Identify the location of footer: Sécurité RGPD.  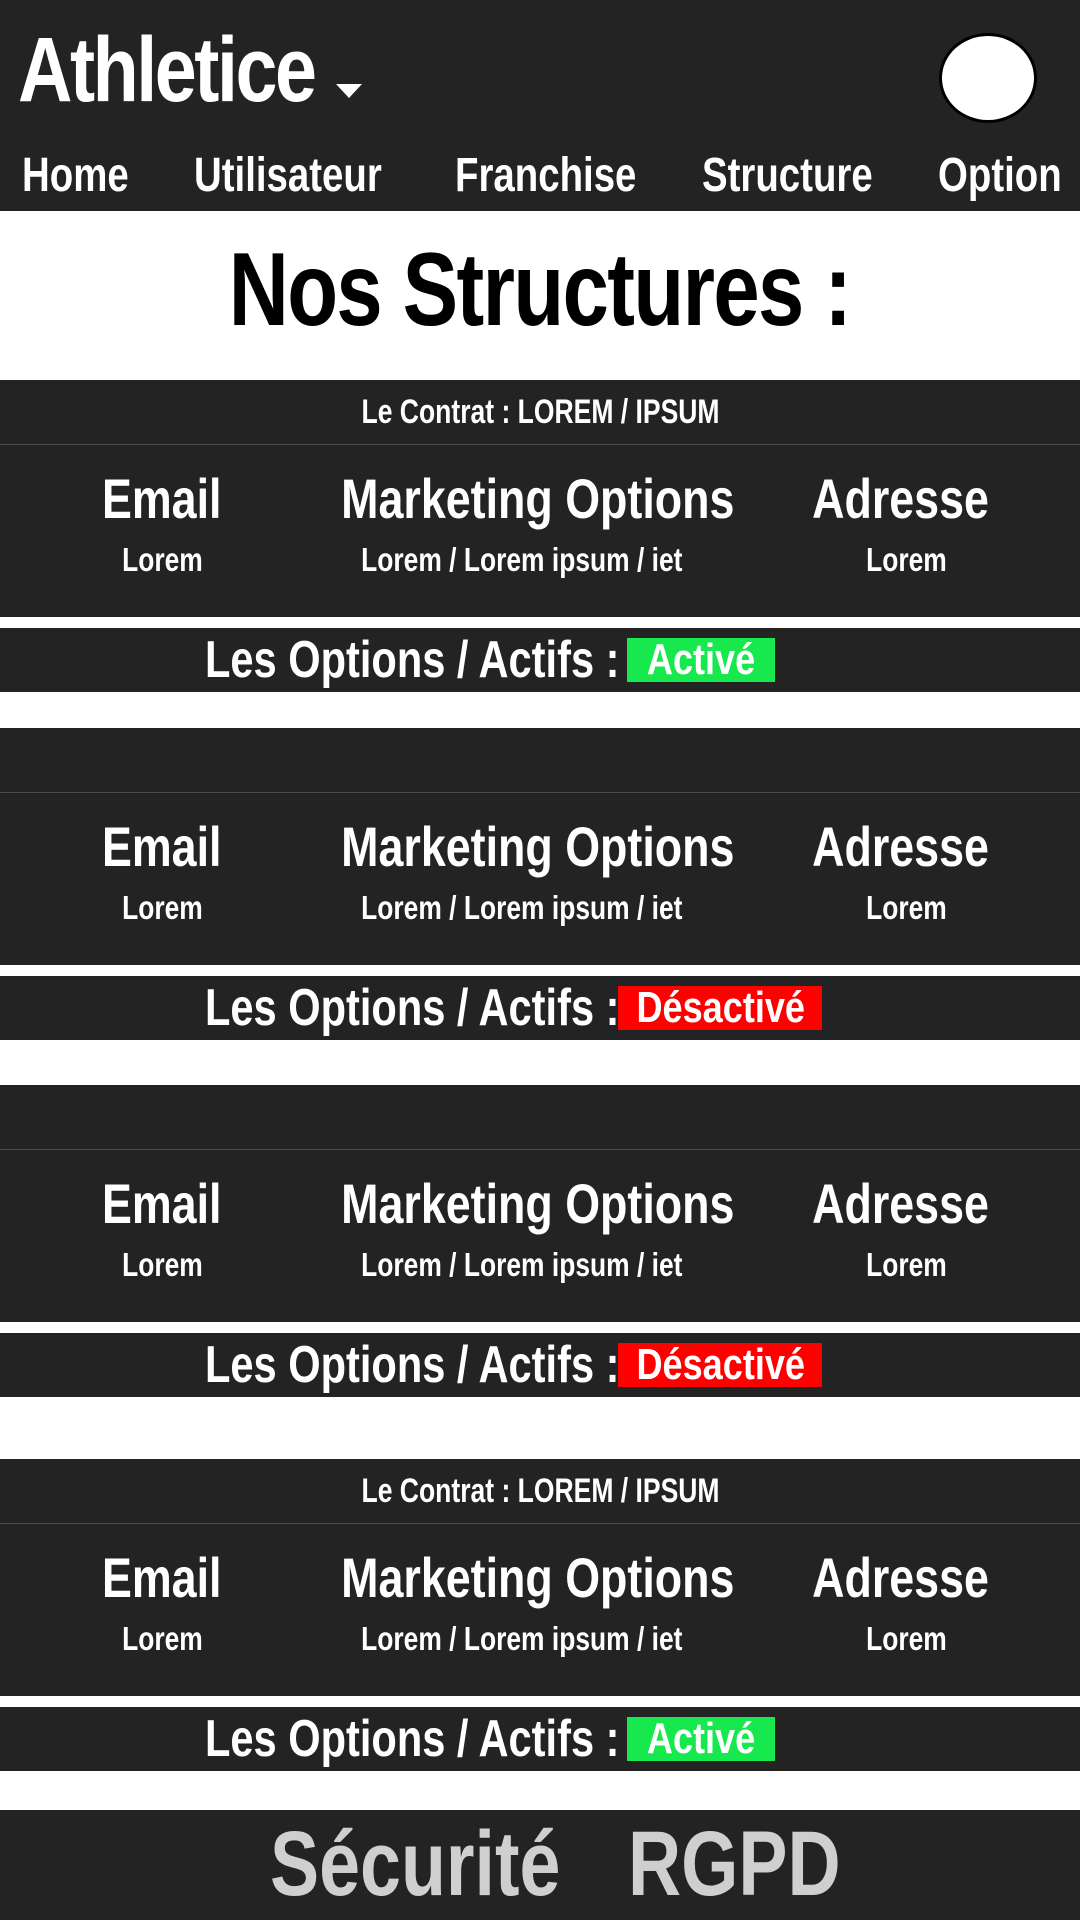
(540, 1865).